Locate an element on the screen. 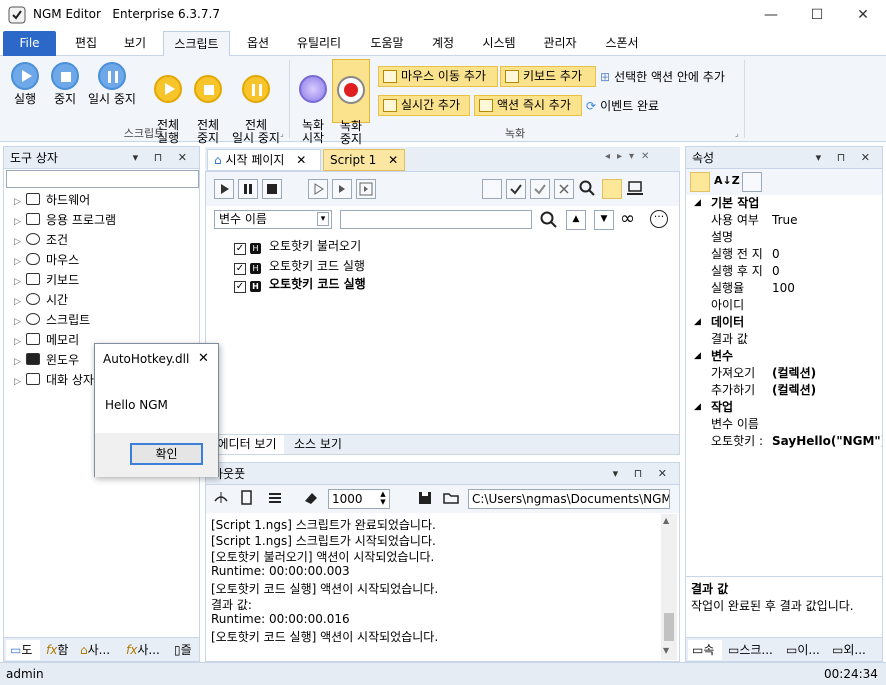  check-light-icon is located at coordinates (540, 189).